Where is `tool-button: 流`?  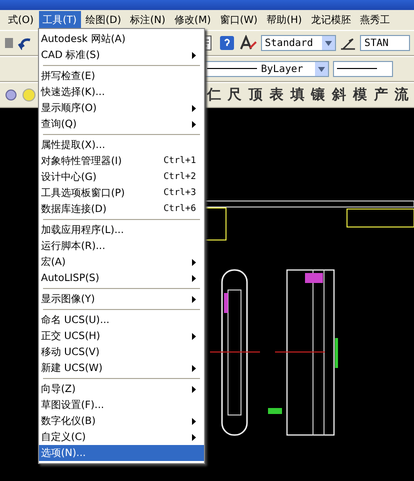 tool-button: 流 is located at coordinates (401, 95).